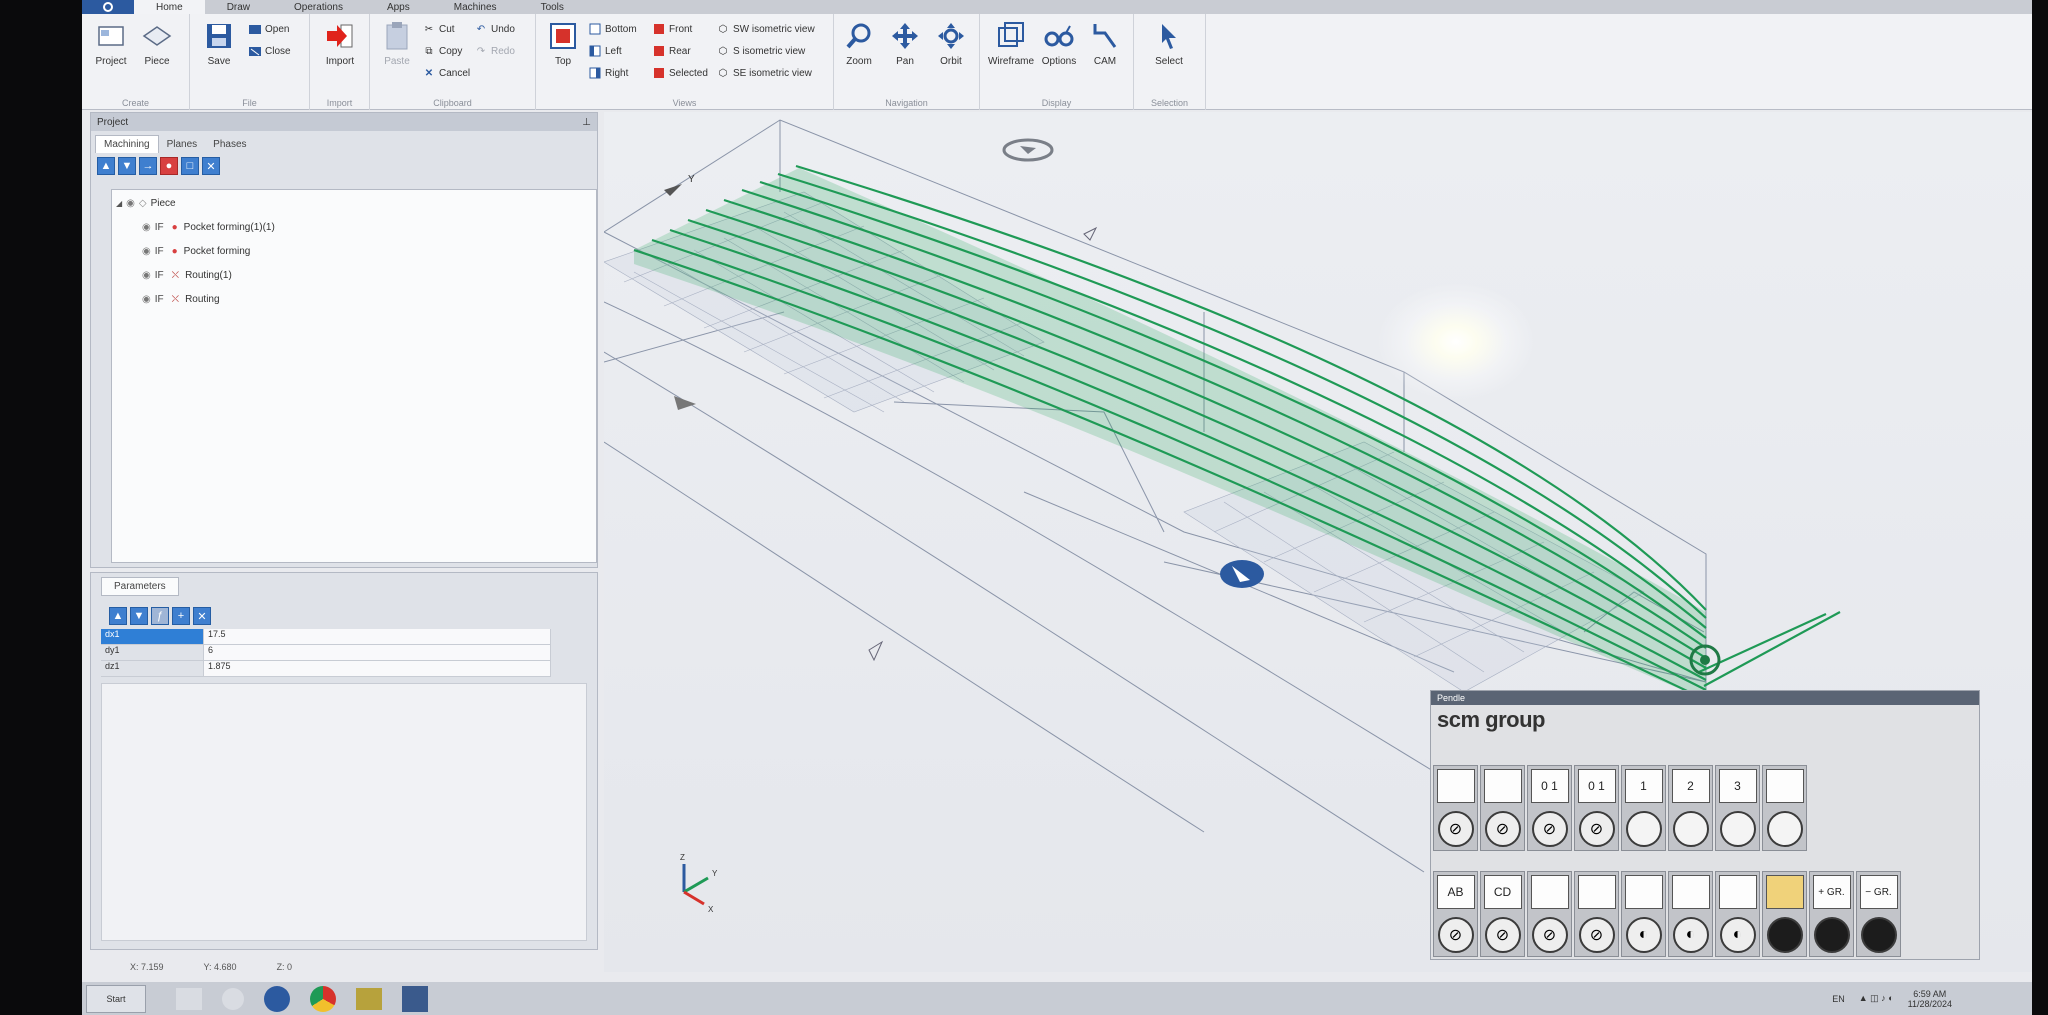 The image size is (2048, 1015). What do you see at coordinates (1737, 914) in the screenshot?
I see `pendant-key-disabled: ◐` at bounding box center [1737, 914].